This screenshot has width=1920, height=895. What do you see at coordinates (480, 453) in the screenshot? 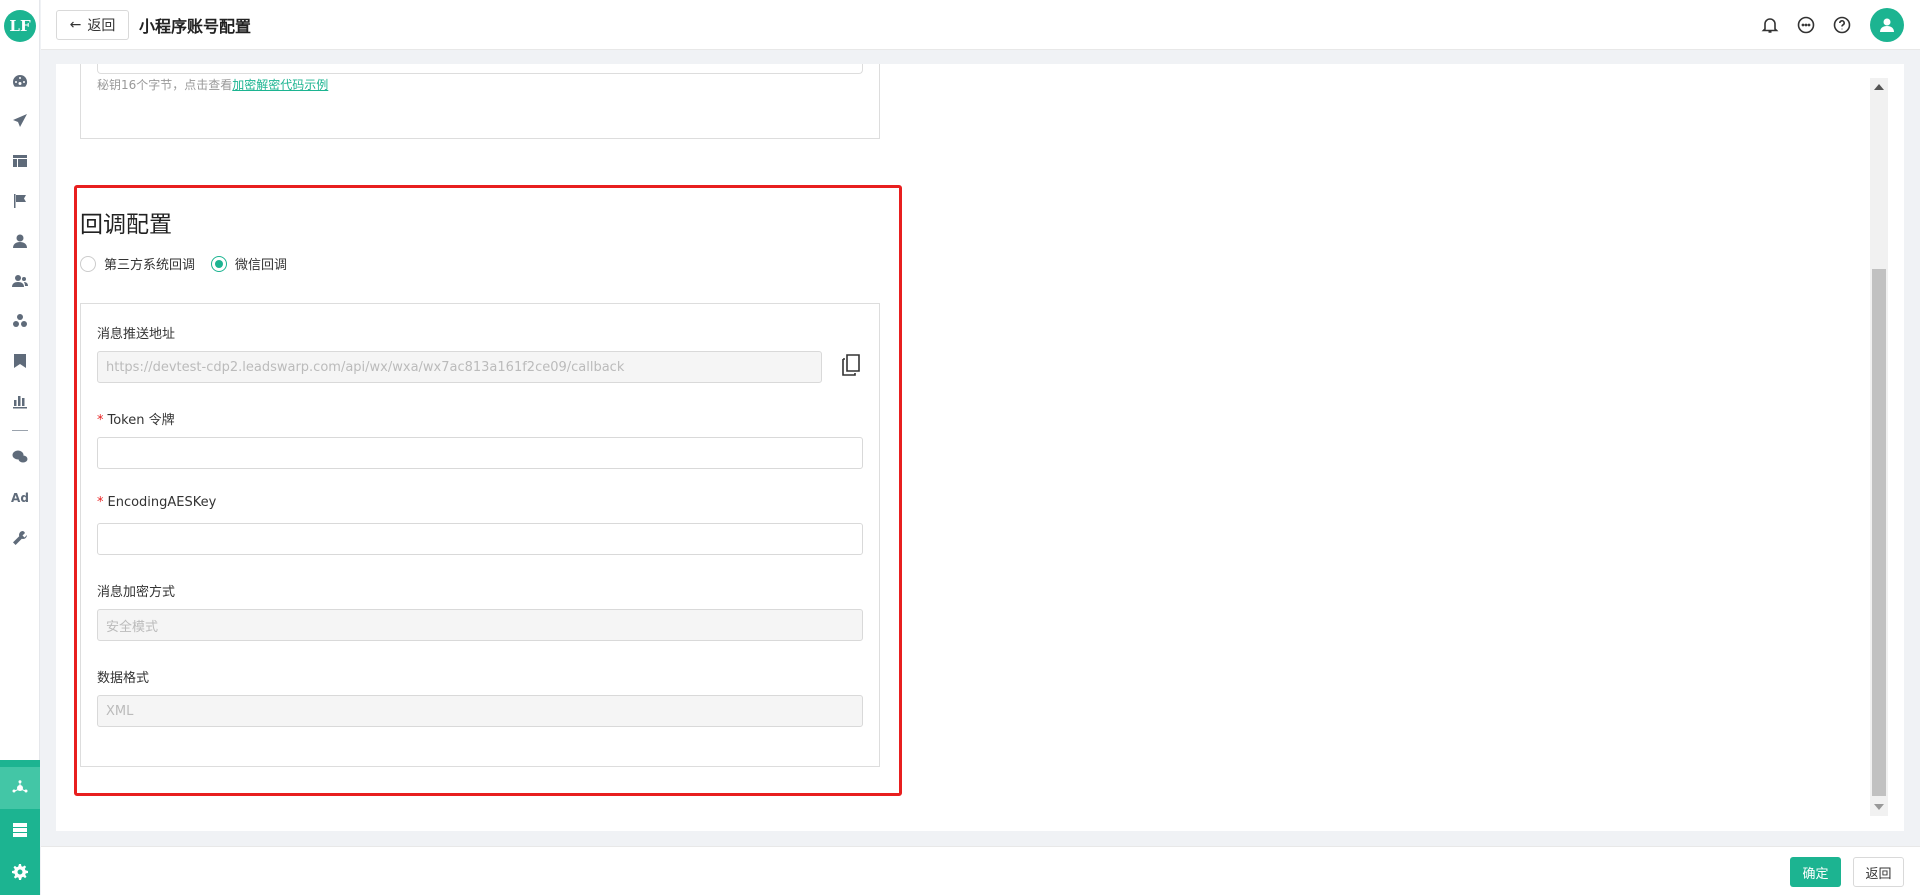
I see `token-input` at bounding box center [480, 453].